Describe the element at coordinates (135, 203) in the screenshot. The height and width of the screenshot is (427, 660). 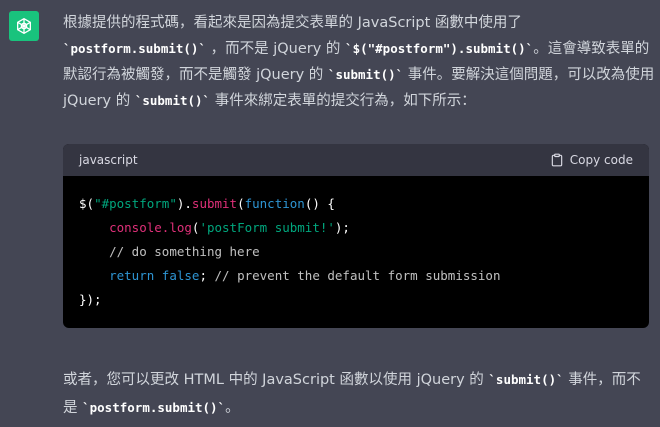
I see `code-string: "#postform"` at that location.